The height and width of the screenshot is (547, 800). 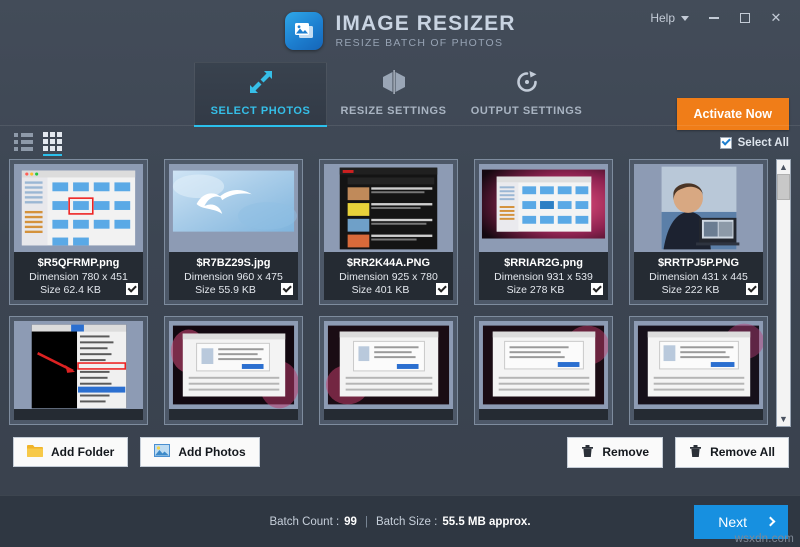 I want to click on select-all-checkbox-box, so click(x=725, y=142).